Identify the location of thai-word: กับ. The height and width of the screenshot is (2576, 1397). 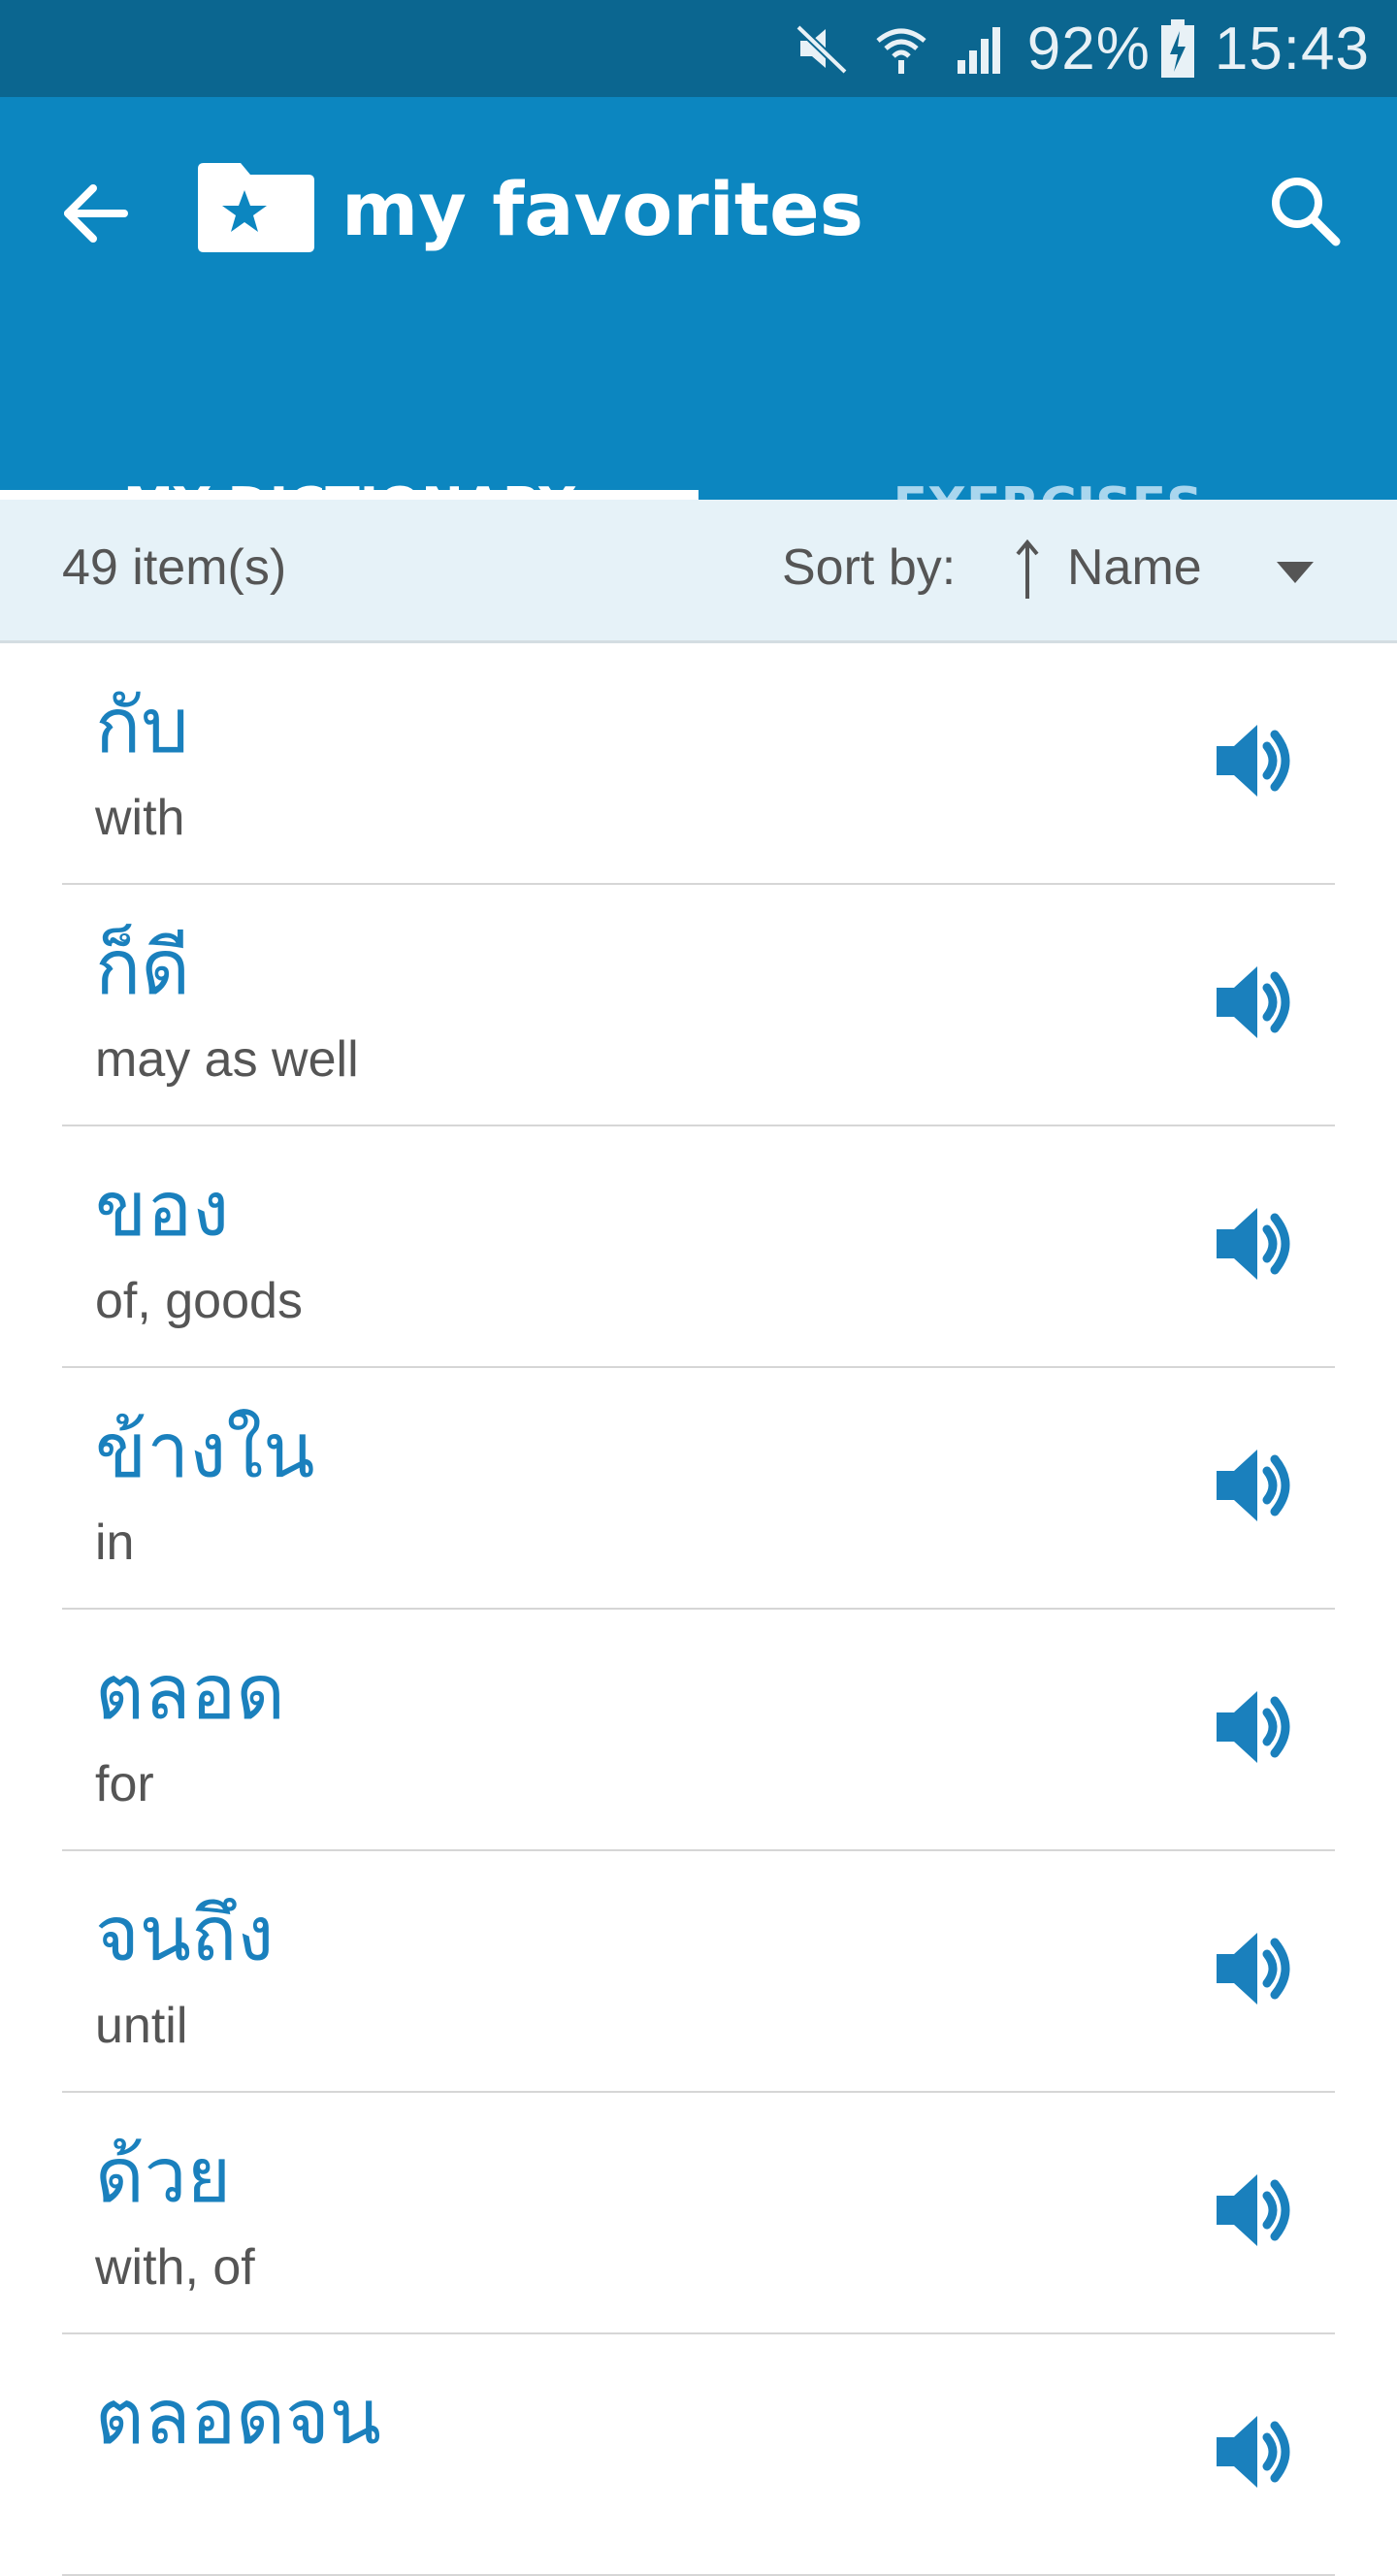
(142, 726).